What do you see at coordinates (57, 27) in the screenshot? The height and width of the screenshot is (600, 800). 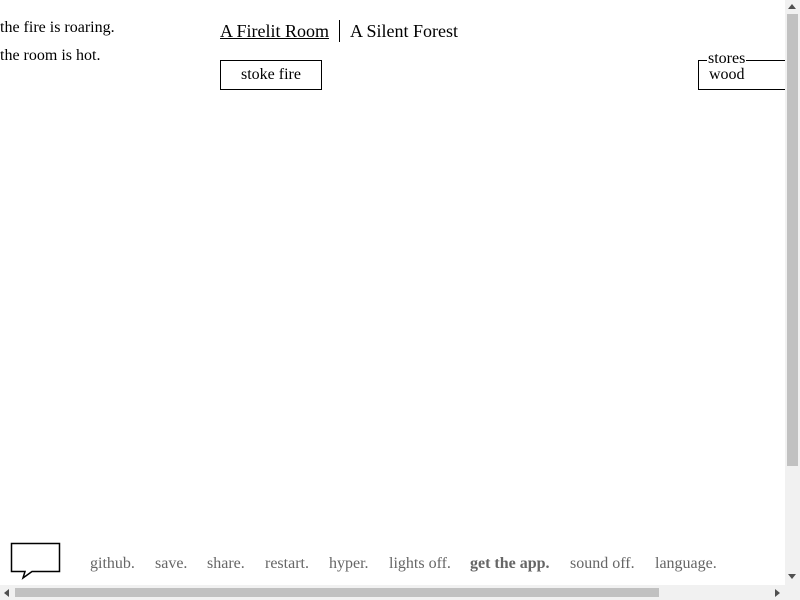 I see `notification: the fire is roaring.` at bounding box center [57, 27].